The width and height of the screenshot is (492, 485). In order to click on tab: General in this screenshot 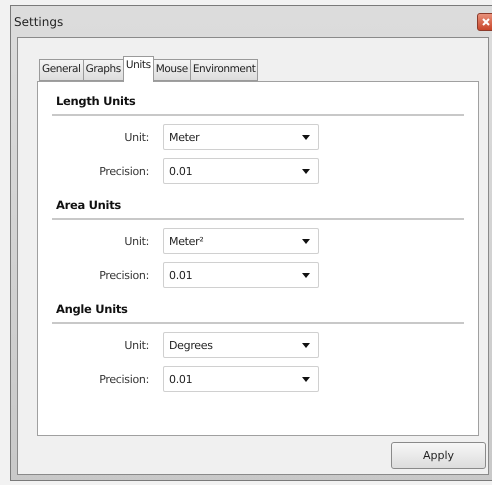, I will do `click(61, 70)`.